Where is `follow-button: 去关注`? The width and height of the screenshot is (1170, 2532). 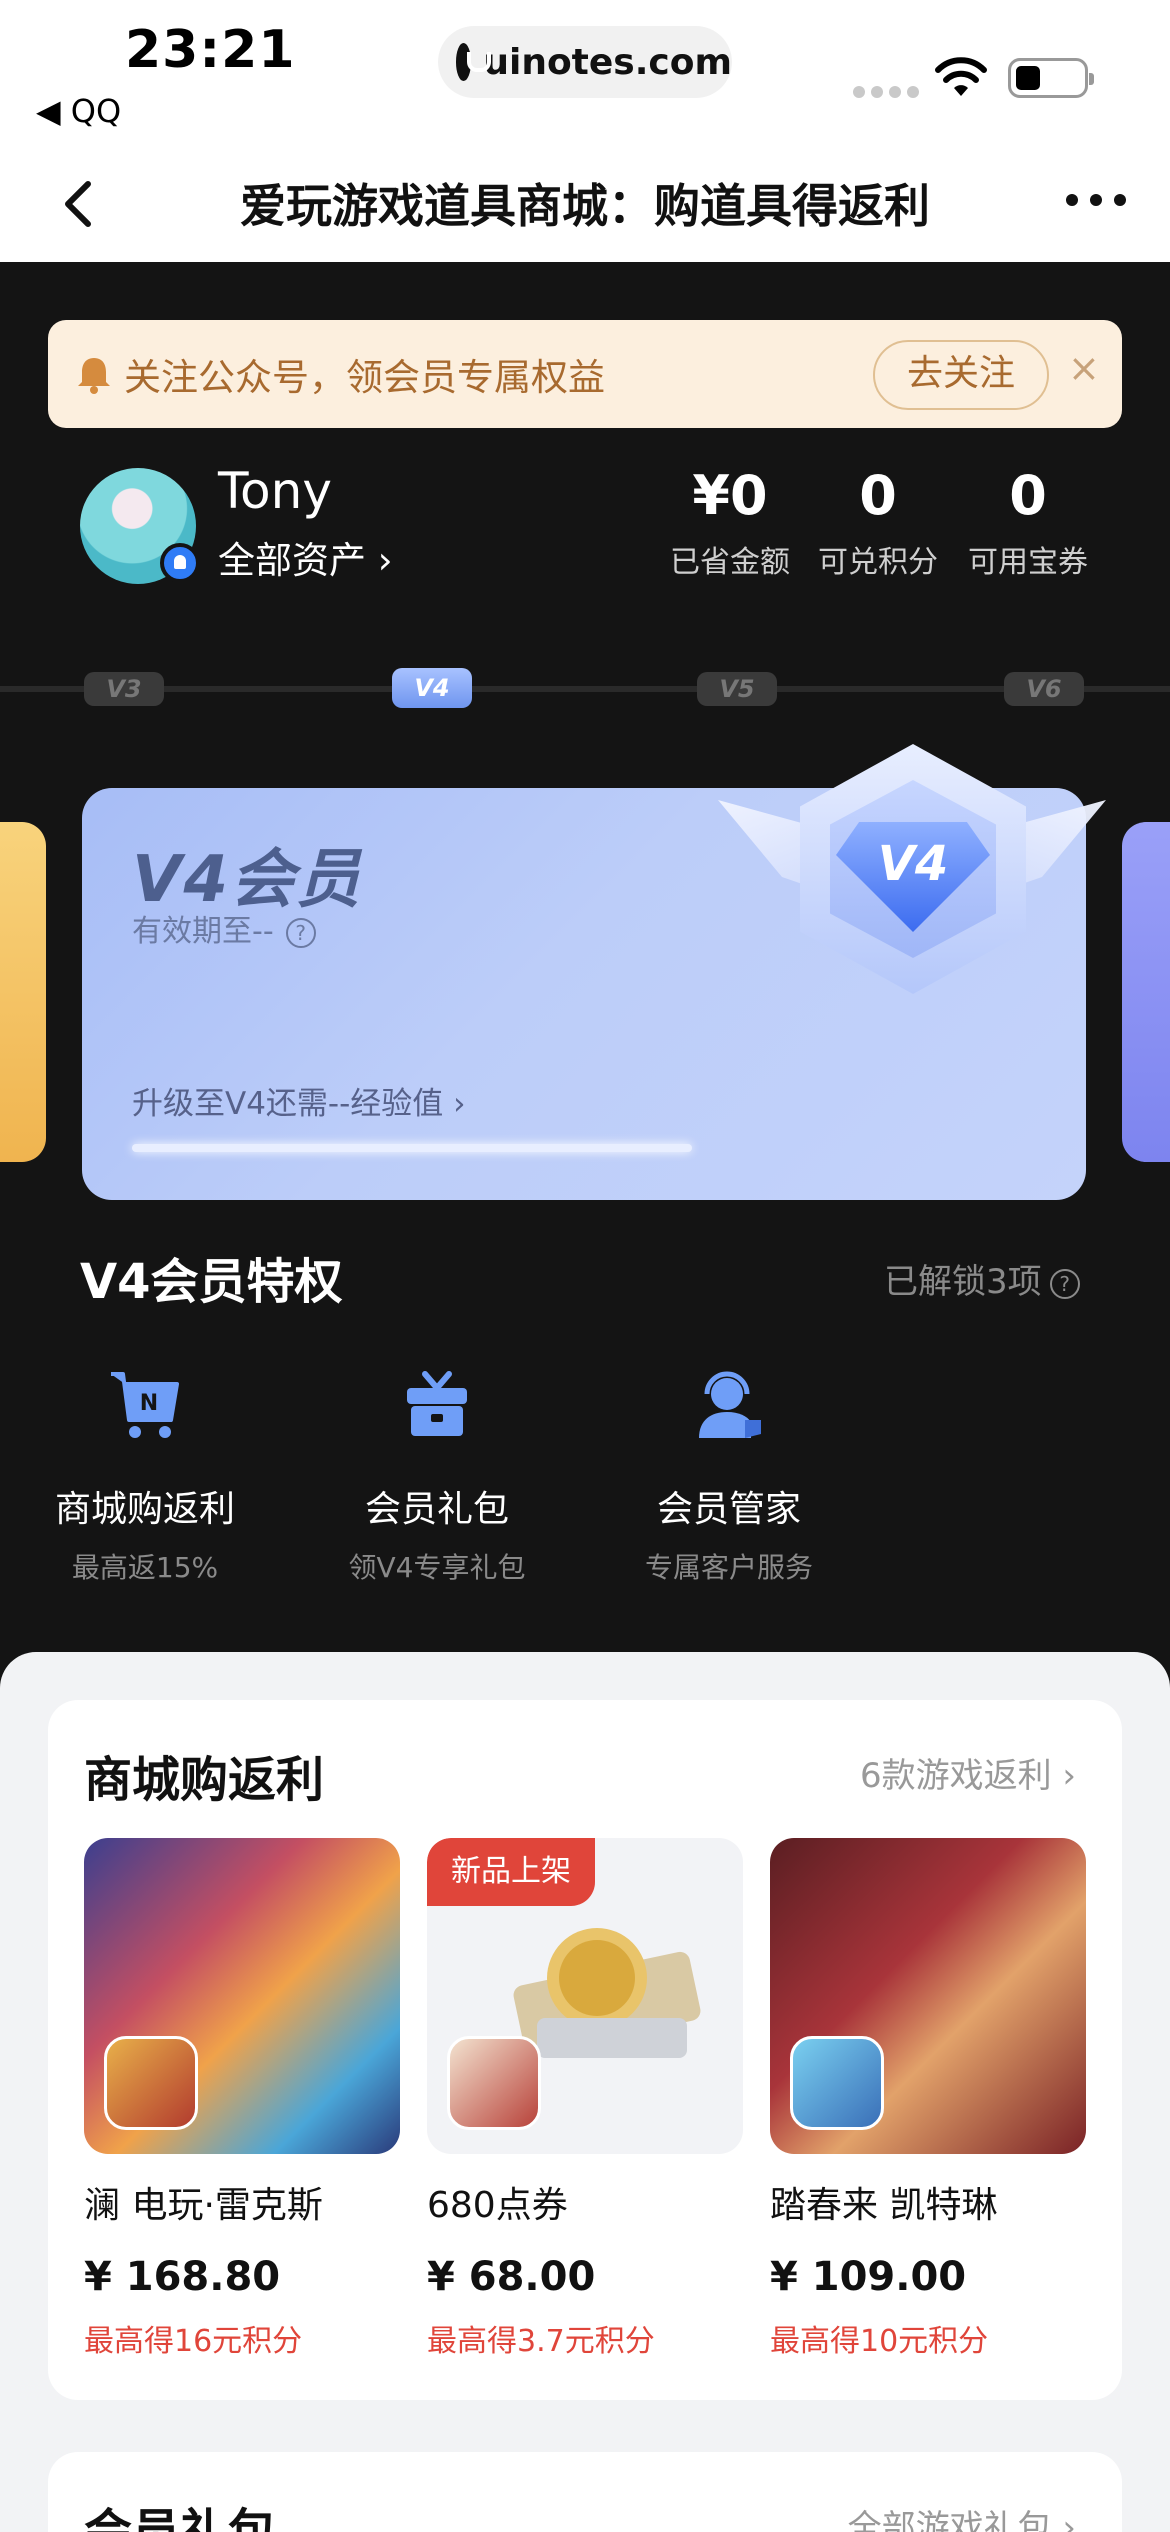
follow-button: 去关注 is located at coordinates (961, 375).